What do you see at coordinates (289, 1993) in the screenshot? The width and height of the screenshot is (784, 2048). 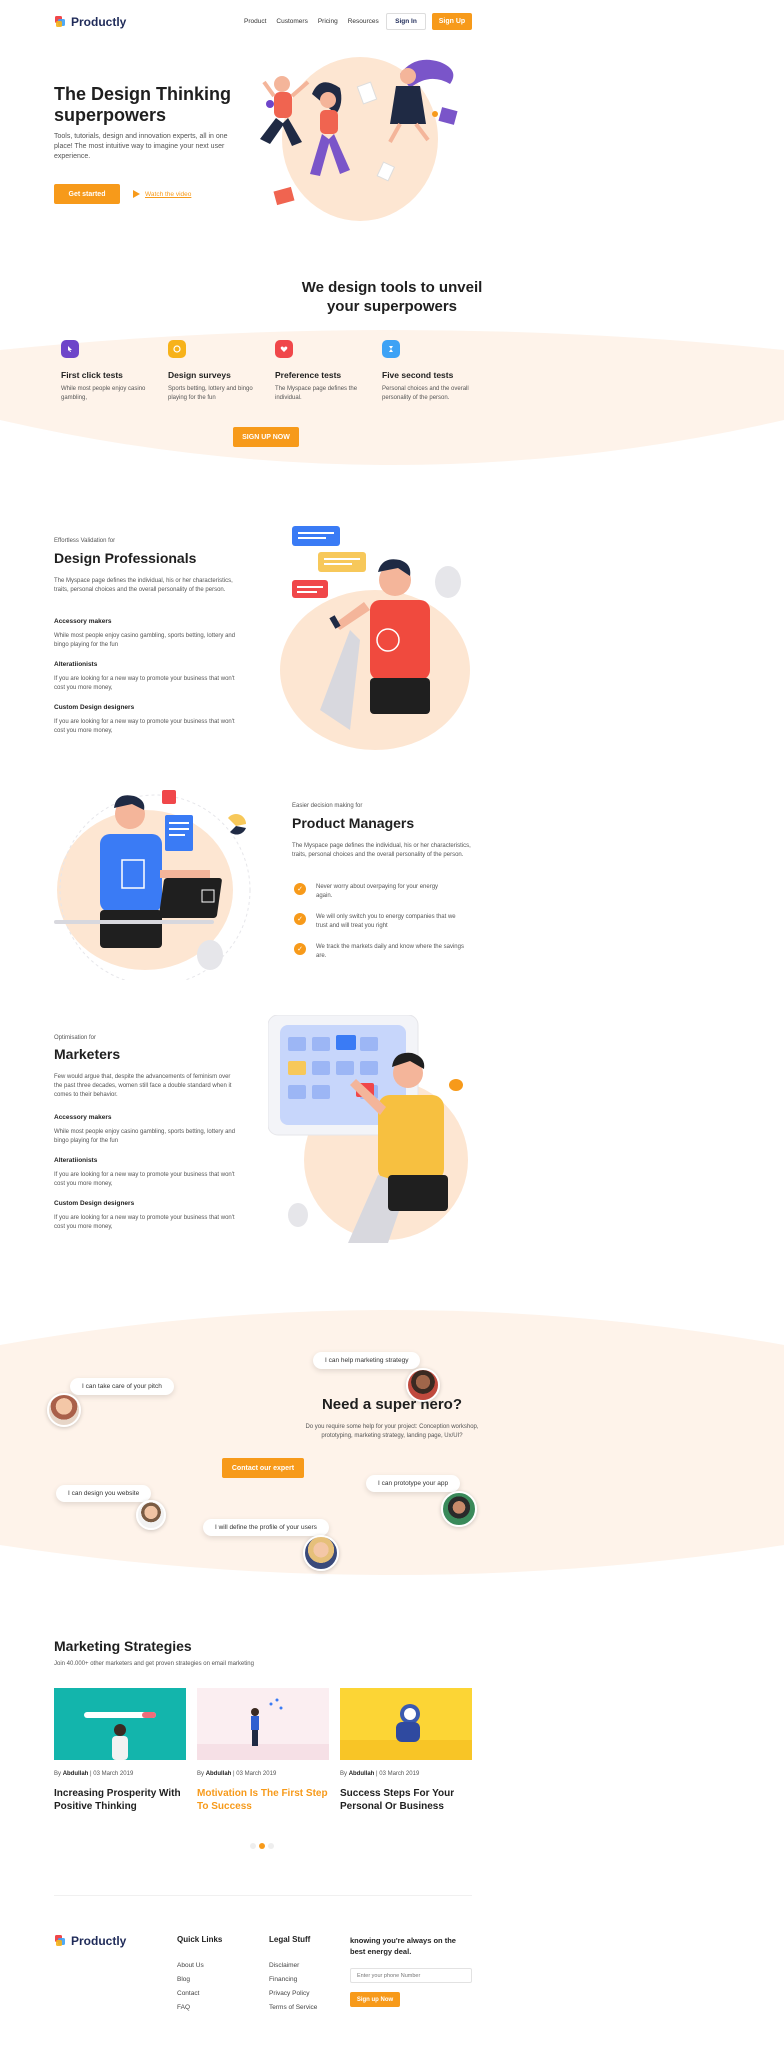 I see `footer-link-privacy: Privacy Policy` at bounding box center [289, 1993].